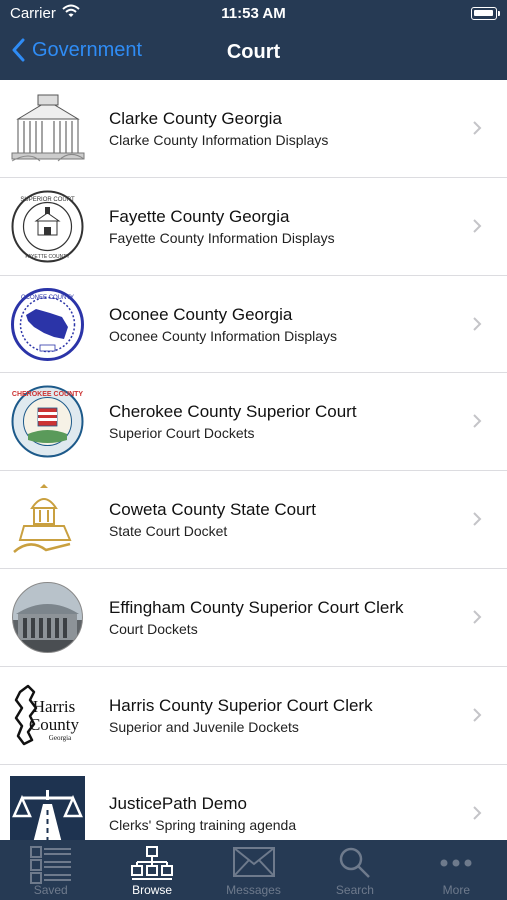 The height and width of the screenshot is (900, 507). I want to click on status-bar: Carrier 11:53 AM, so click(253, 14).